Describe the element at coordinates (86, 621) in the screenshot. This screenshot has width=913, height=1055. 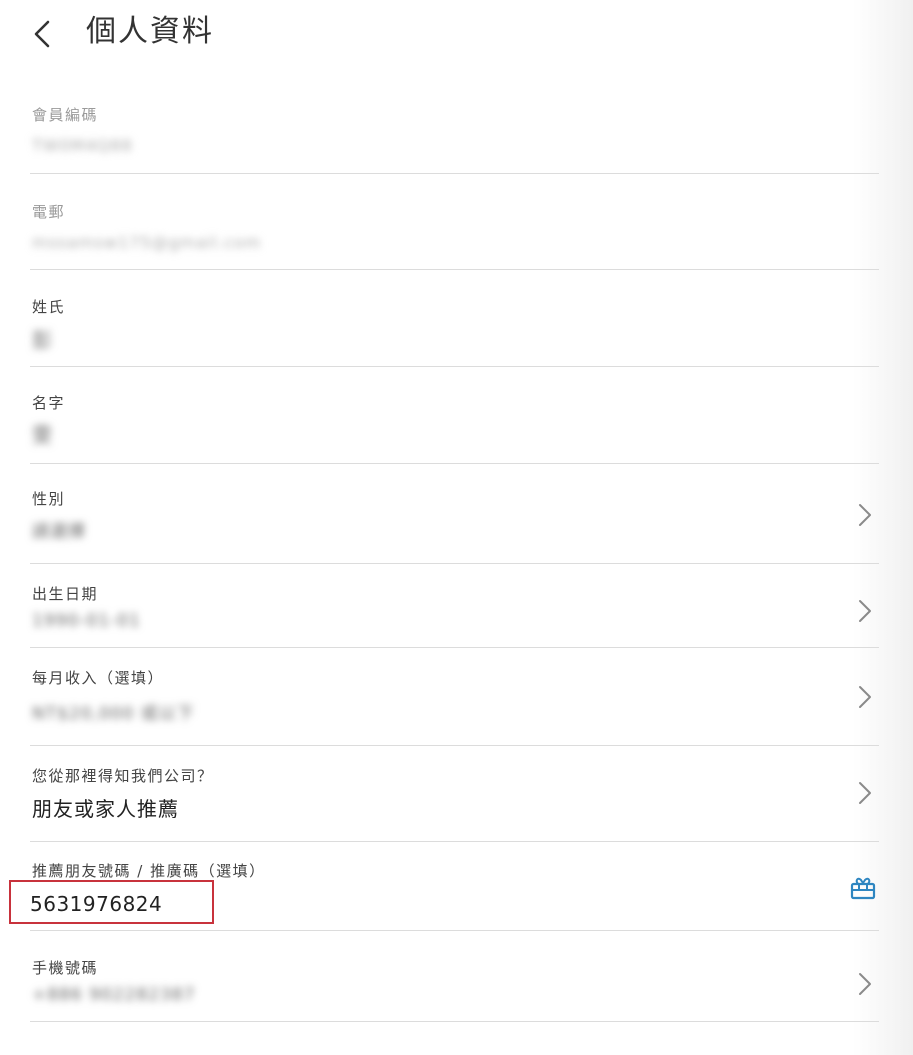
I see `birthday-value: 1990-01-01` at that location.